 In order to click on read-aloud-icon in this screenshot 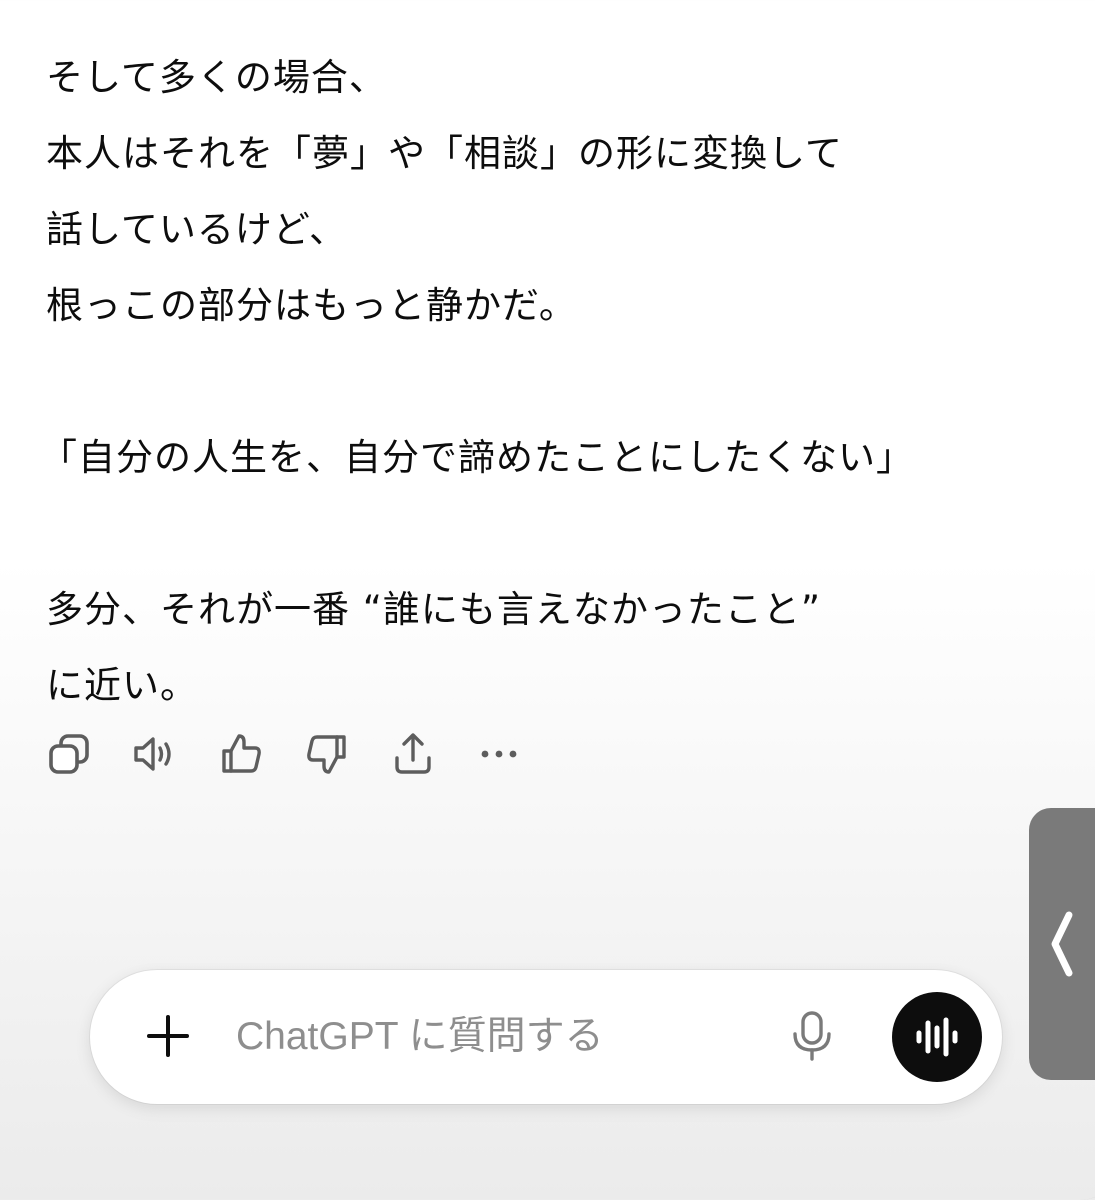, I will do `click(152, 754)`.